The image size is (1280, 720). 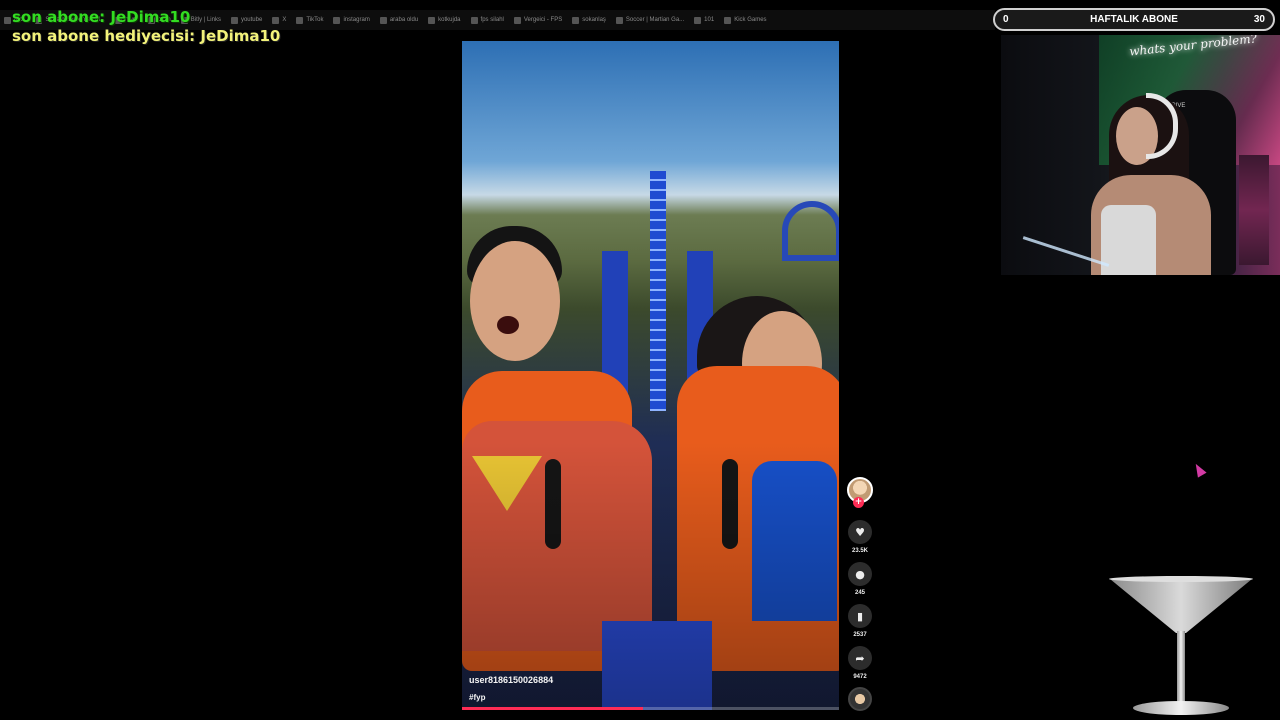 What do you see at coordinates (859, 593) in the screenshot?
I see `comment-count: 245` at bounding box center [859, 593].